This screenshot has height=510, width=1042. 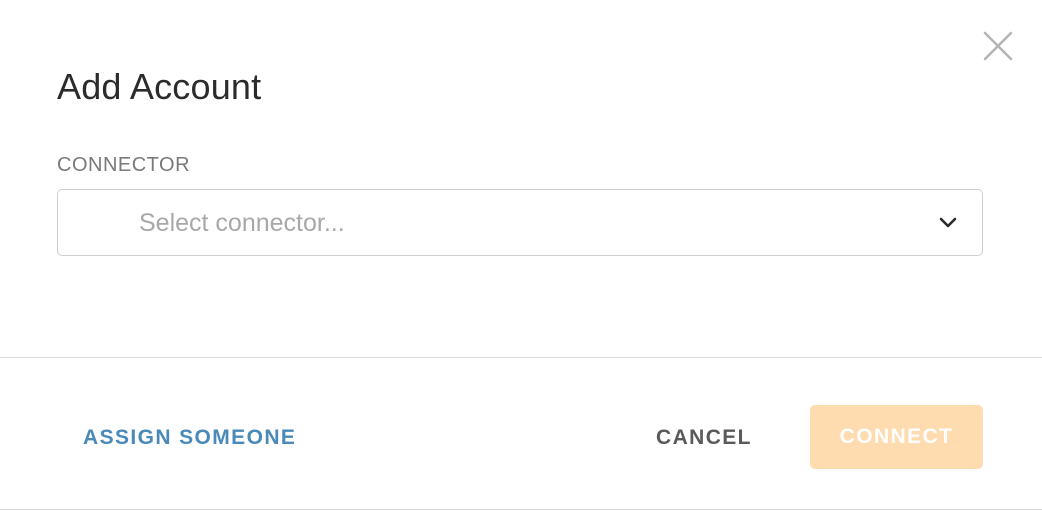 What do you see at coordinates (189, 438) in the screenshot?
I see `assign-someone-link: ASSIGN SOMEONE` at bounding box center [189, 438].